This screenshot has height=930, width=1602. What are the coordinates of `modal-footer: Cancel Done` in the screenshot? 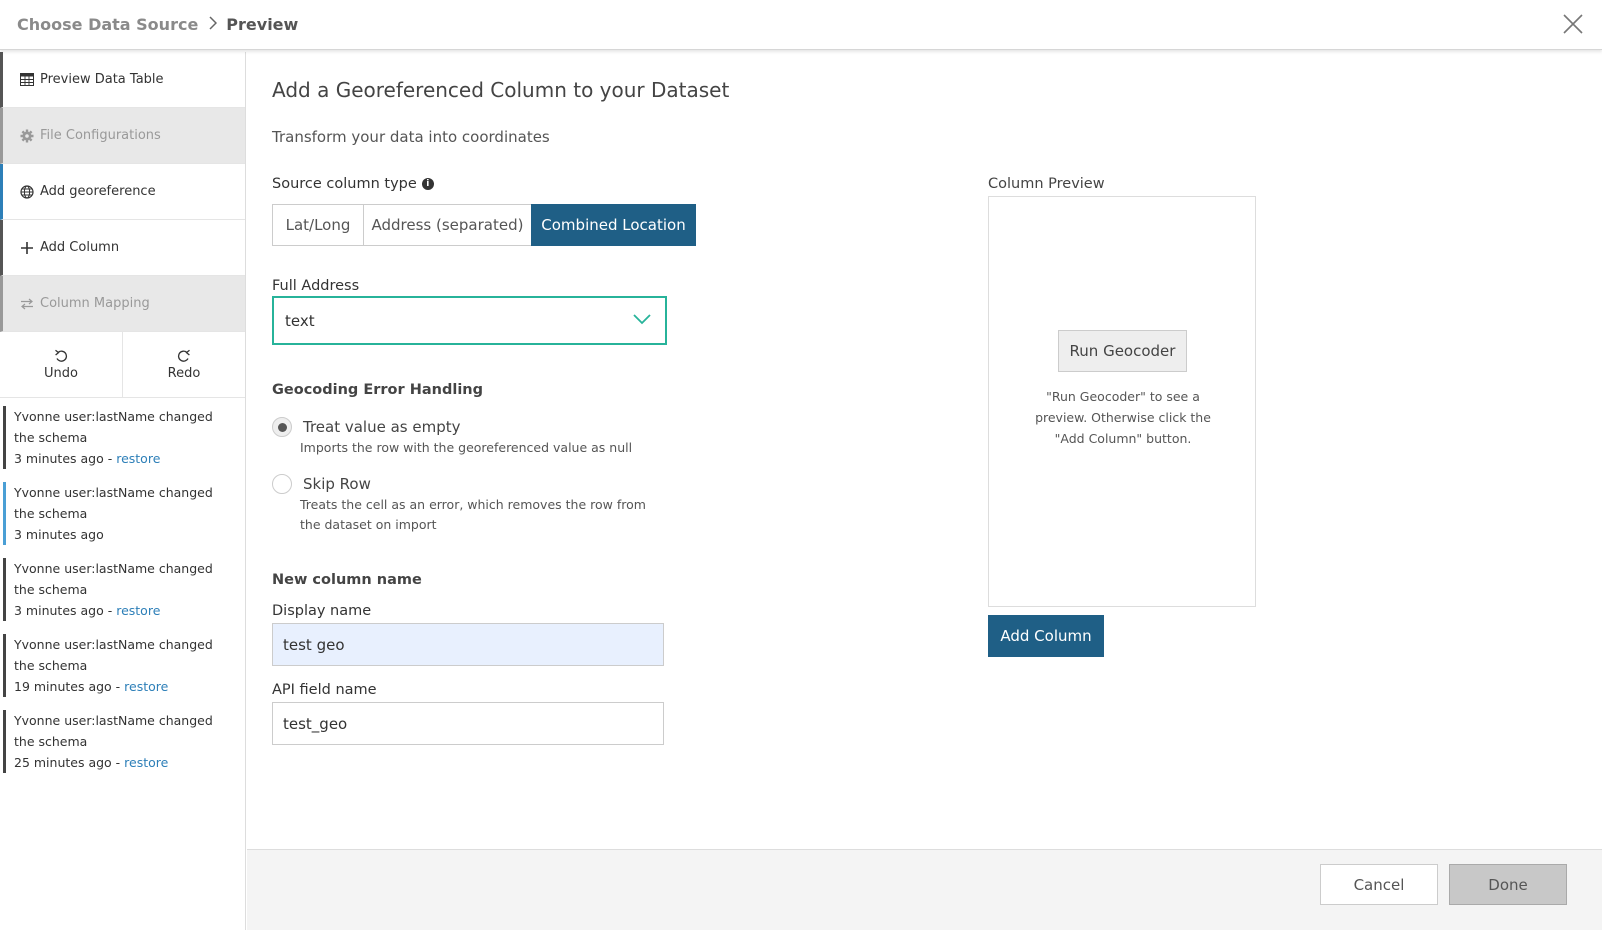 It's located at (924, 889).